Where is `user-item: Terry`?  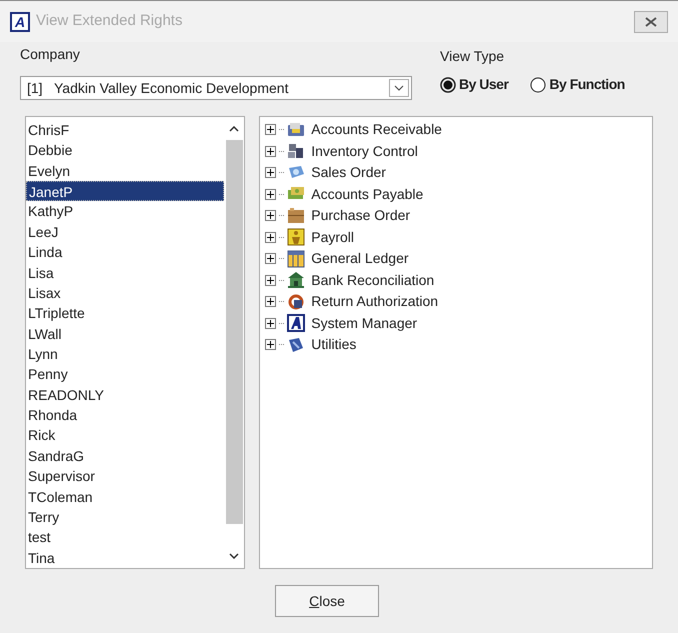 user-item: Terry is located at coordinates (125, 517).